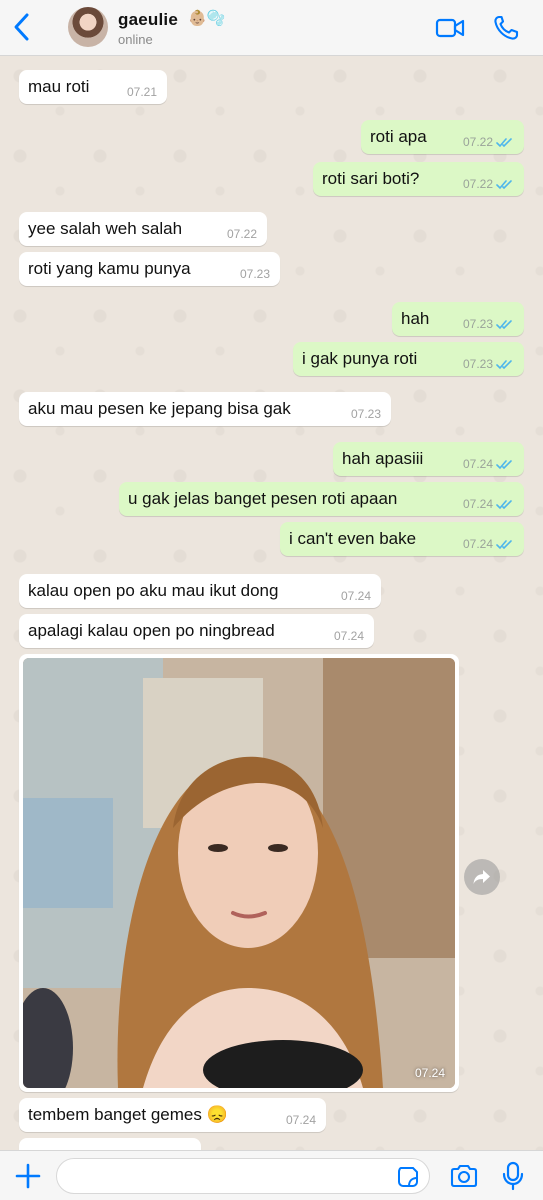 The height and width of the screenshot is (1200, 543). Describe the element at coordinates (148, 20) in the screenshot. I see `contact-name: gaeulie` at that location.